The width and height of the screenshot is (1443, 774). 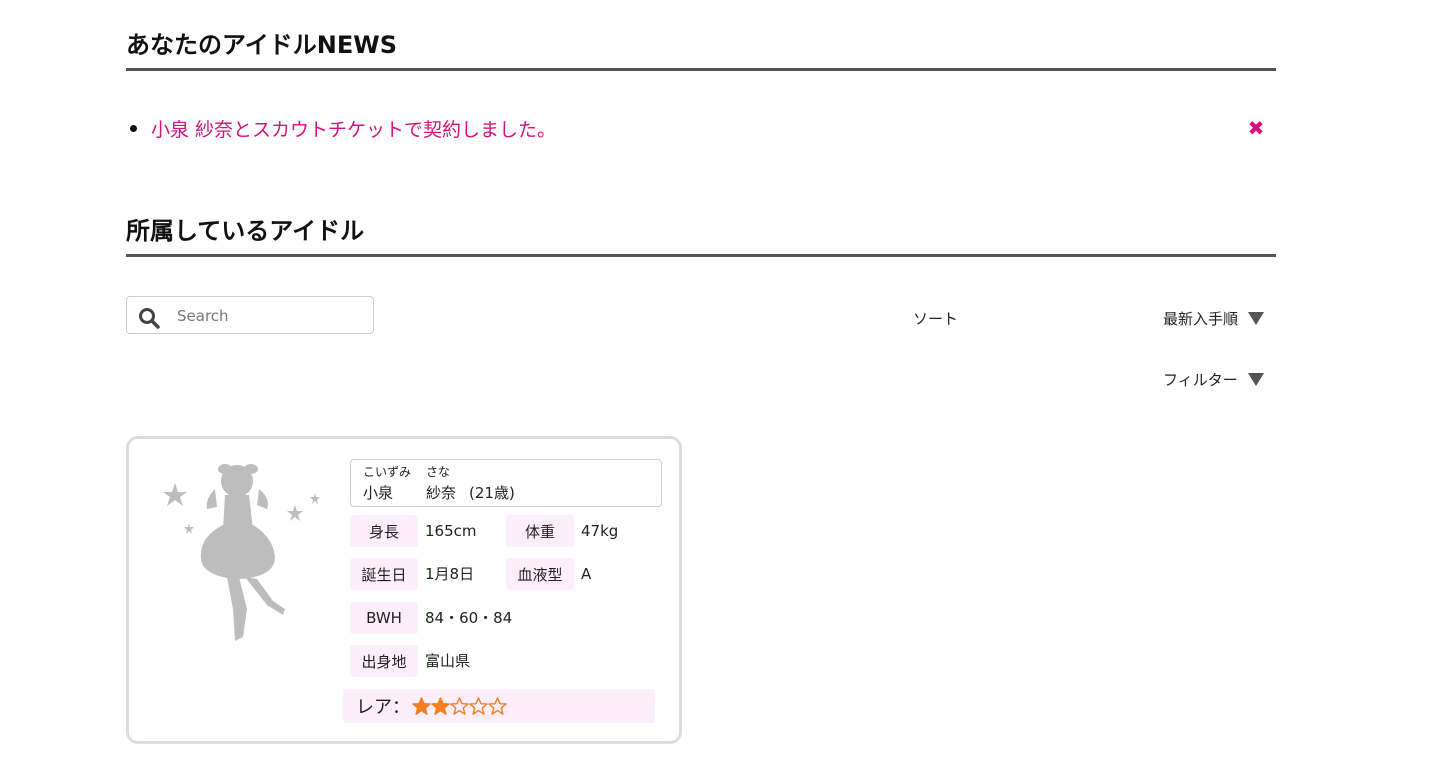 What do you see at coordinates (384, 531) in the screenshot?
I see `height-label: 身長` at bounding box center [384, 531].